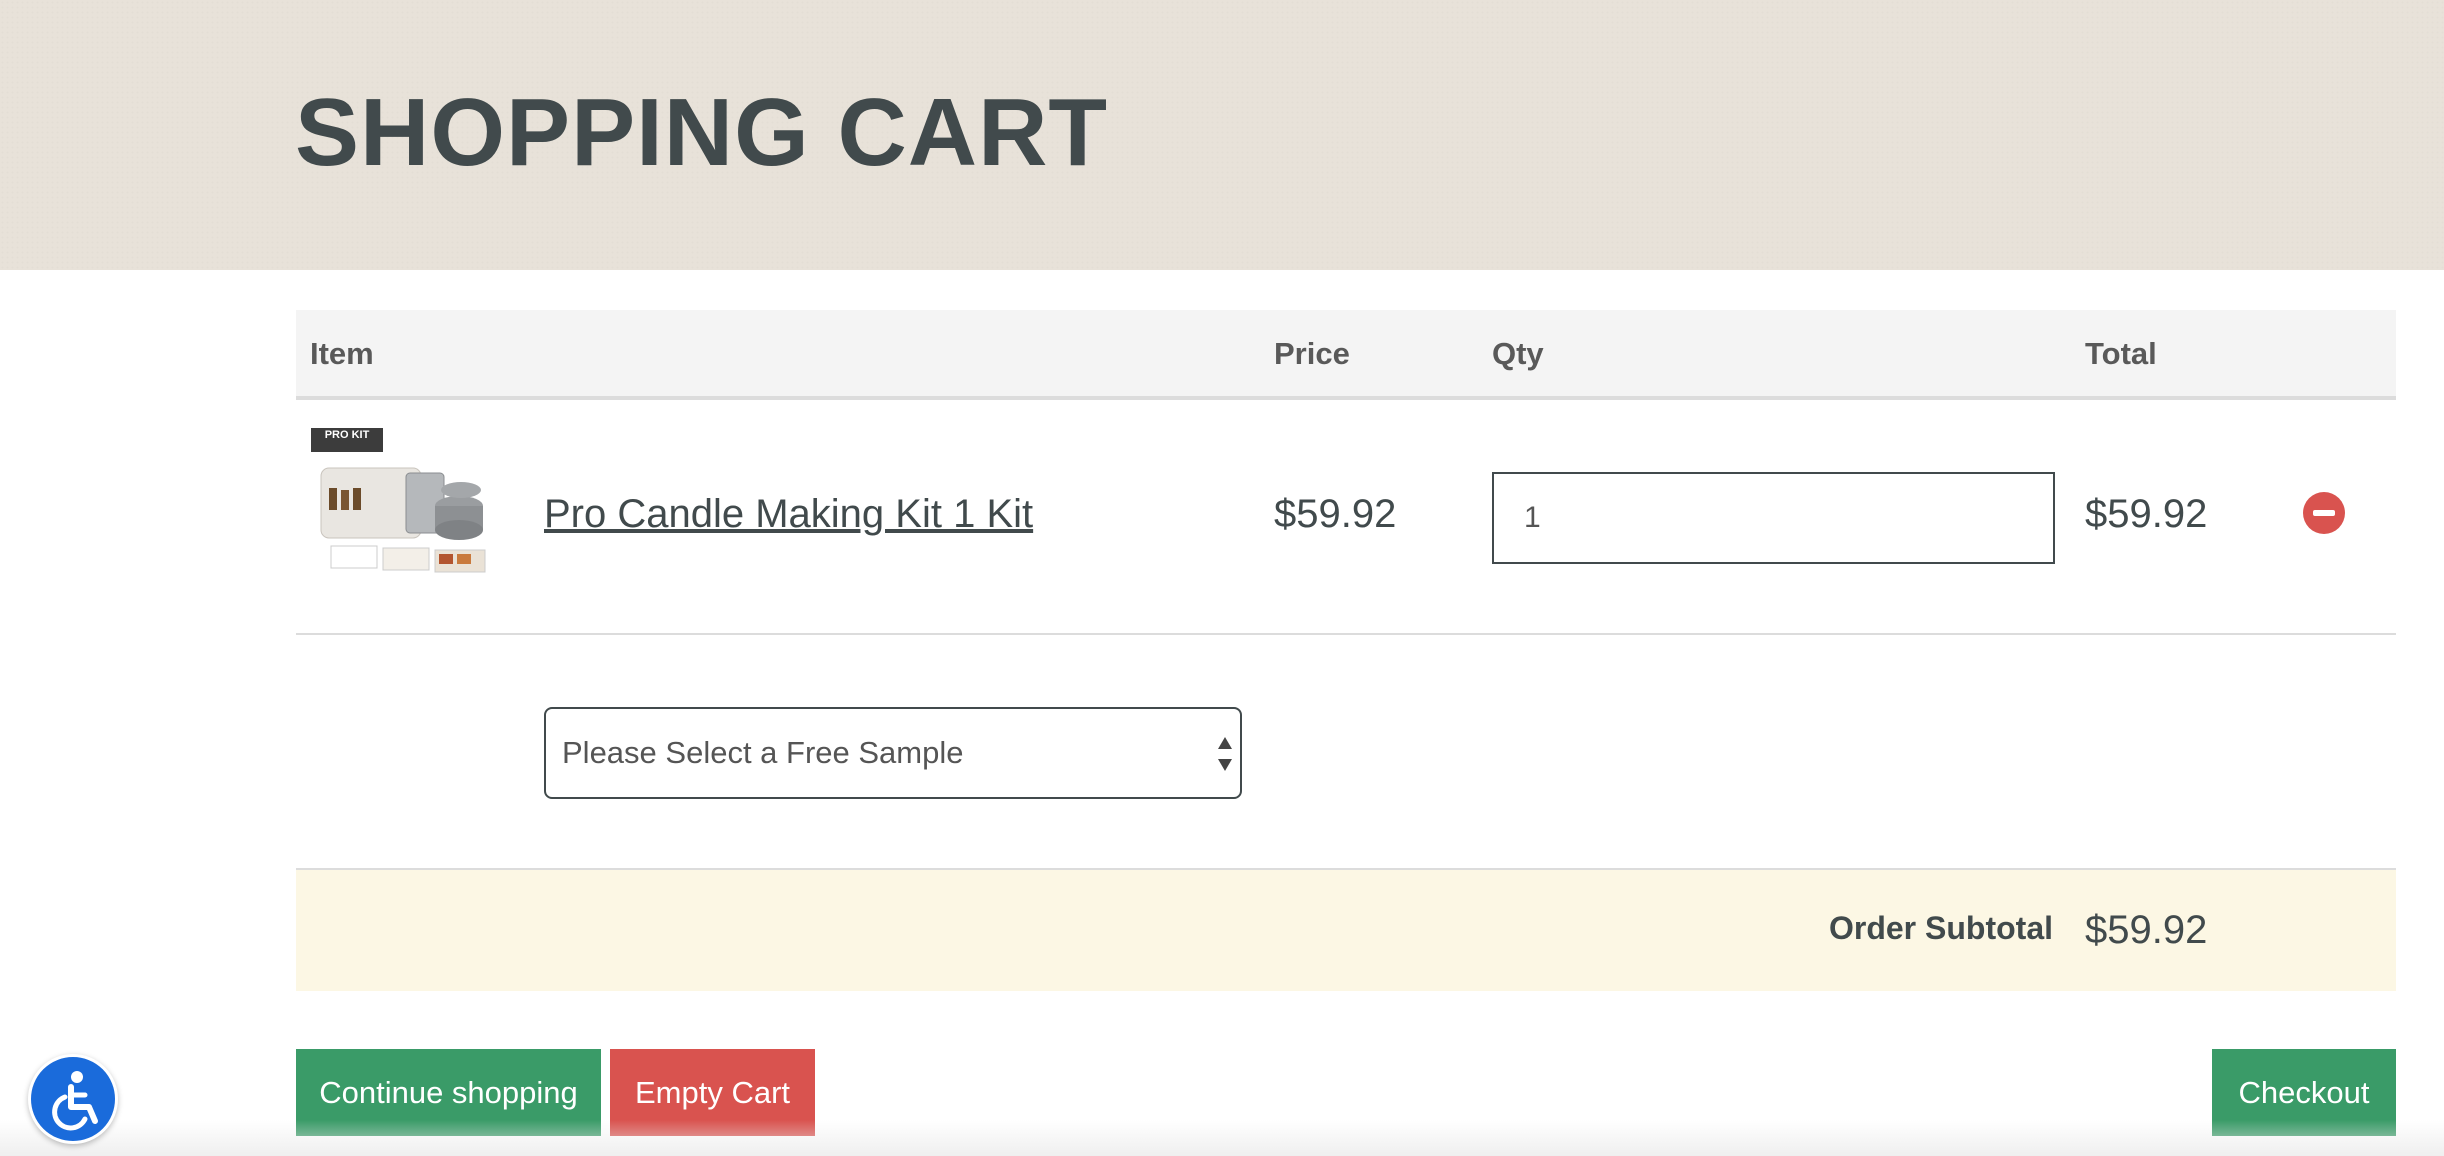 This screenshot has height=1156, width=2444. I want to click on cart-table-header: Item Price Qty Total, so click(1346, 355).